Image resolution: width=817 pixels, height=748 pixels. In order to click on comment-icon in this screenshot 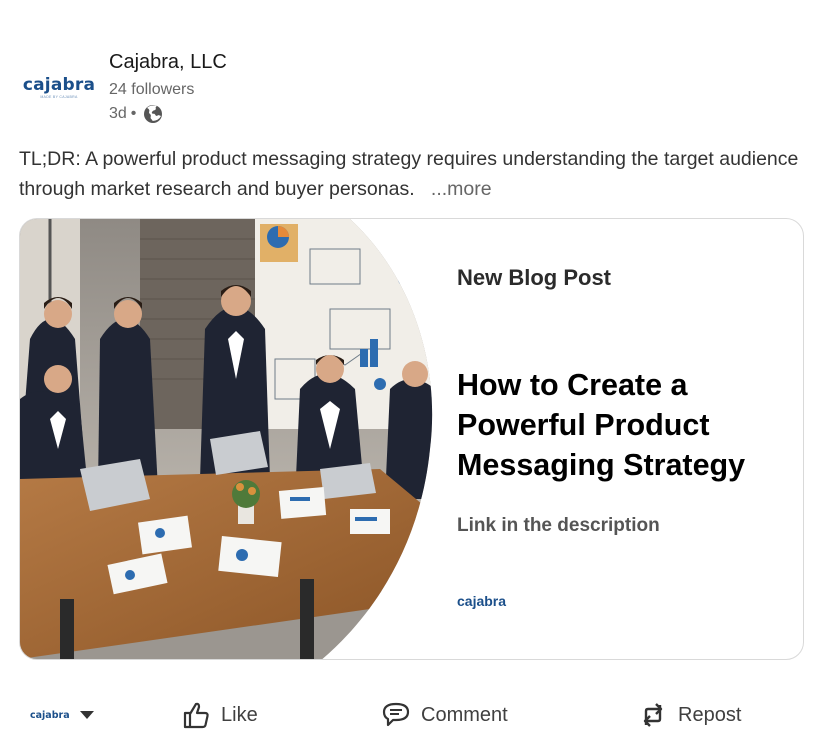, I will do `click(396, 714)`.